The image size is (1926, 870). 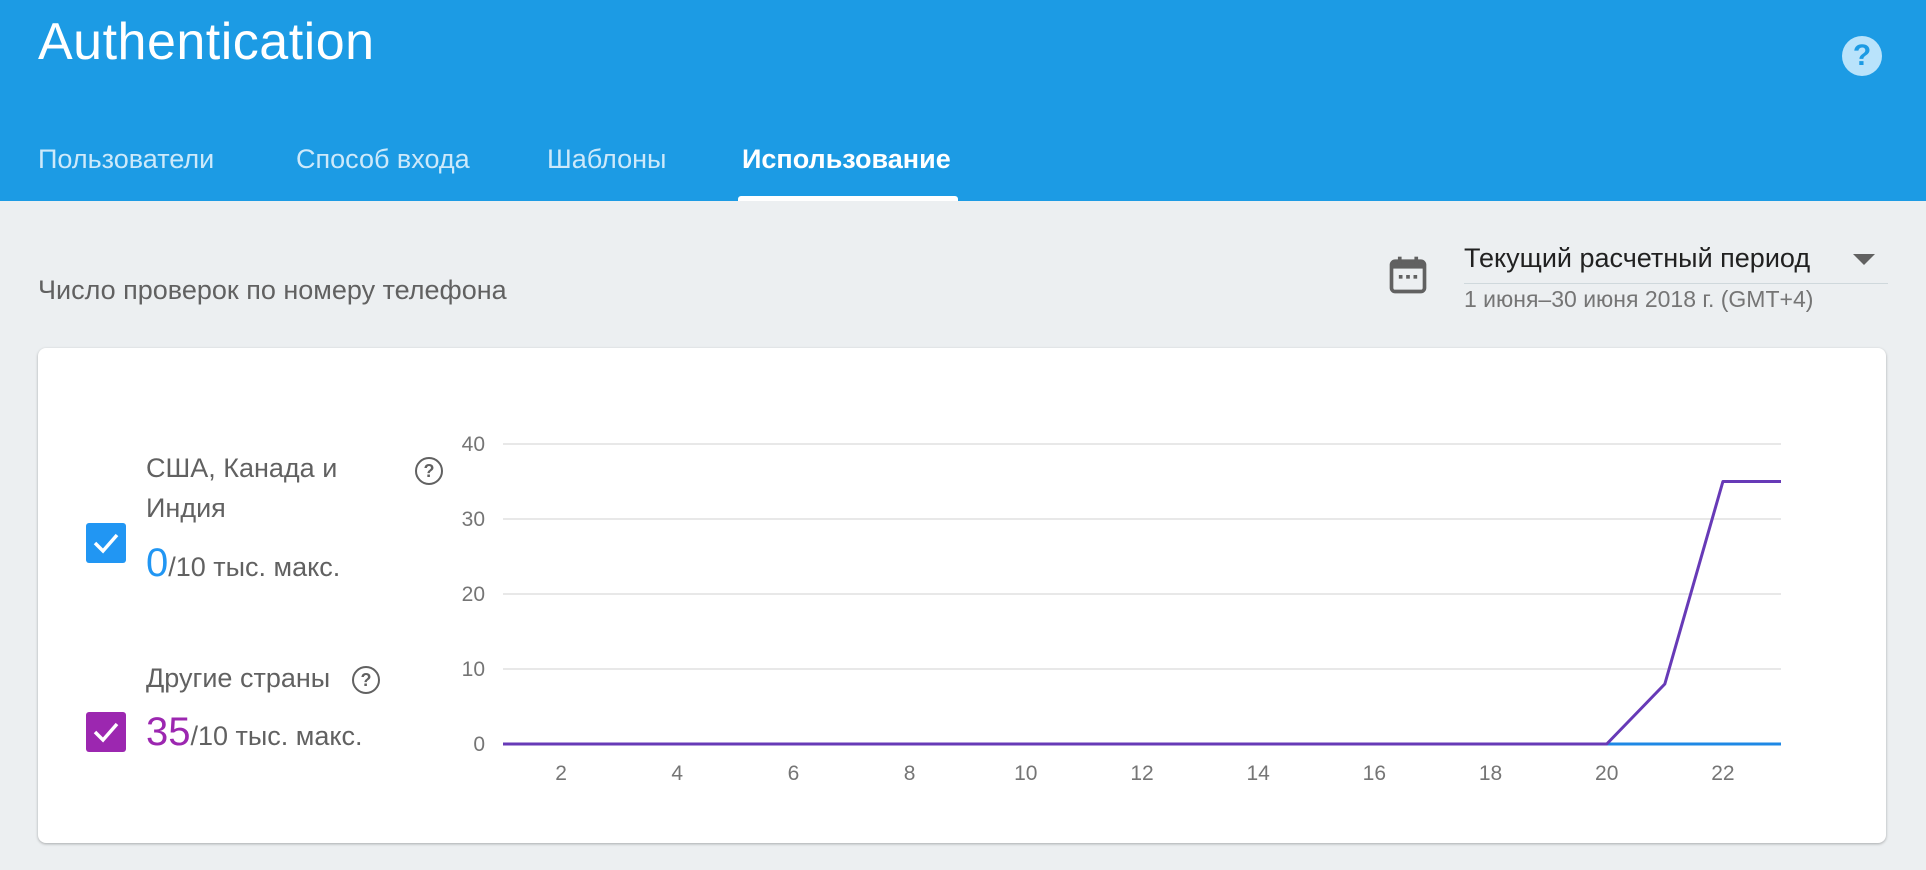 What do you see at coordinates (1374, 773) in the screenshot?
I see `x-tick-label: 16` at bounding box center [1374, 773].